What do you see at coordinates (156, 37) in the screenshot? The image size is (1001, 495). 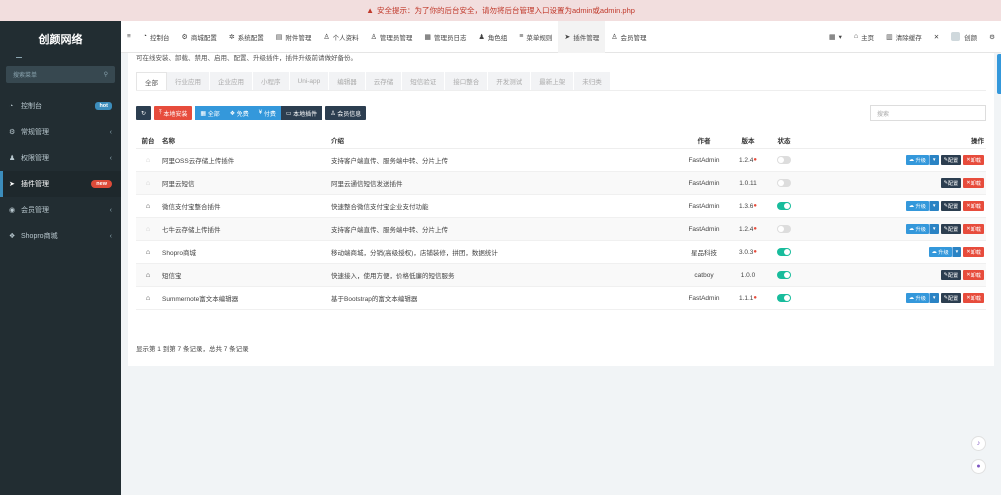 I see `topnav-tab-dashboard: ◔ 控制台` at bounding box center [156, 37].